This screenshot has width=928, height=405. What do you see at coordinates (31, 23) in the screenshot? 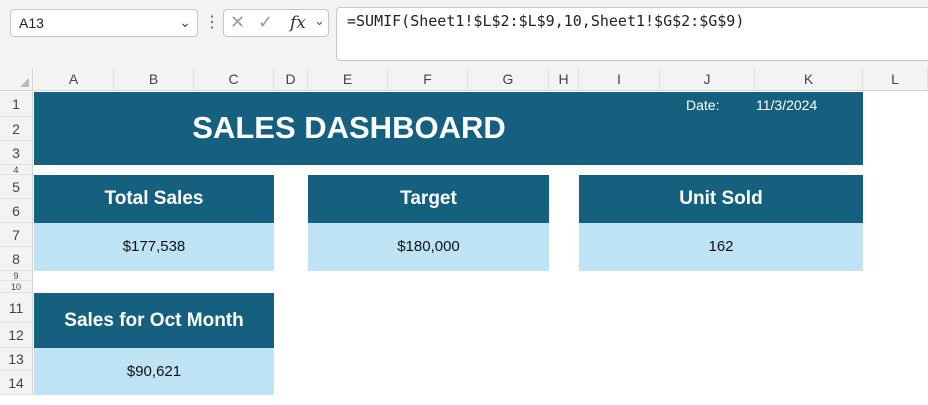
I see `name-box-value: A13` at bounding box center [31, 23].